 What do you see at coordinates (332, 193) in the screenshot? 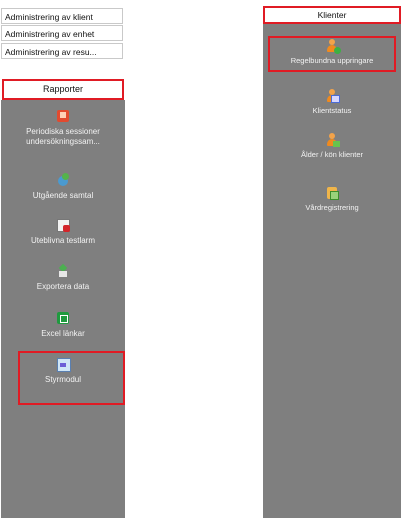
I see `care-registration-icon` at bounding box center [332, 193].